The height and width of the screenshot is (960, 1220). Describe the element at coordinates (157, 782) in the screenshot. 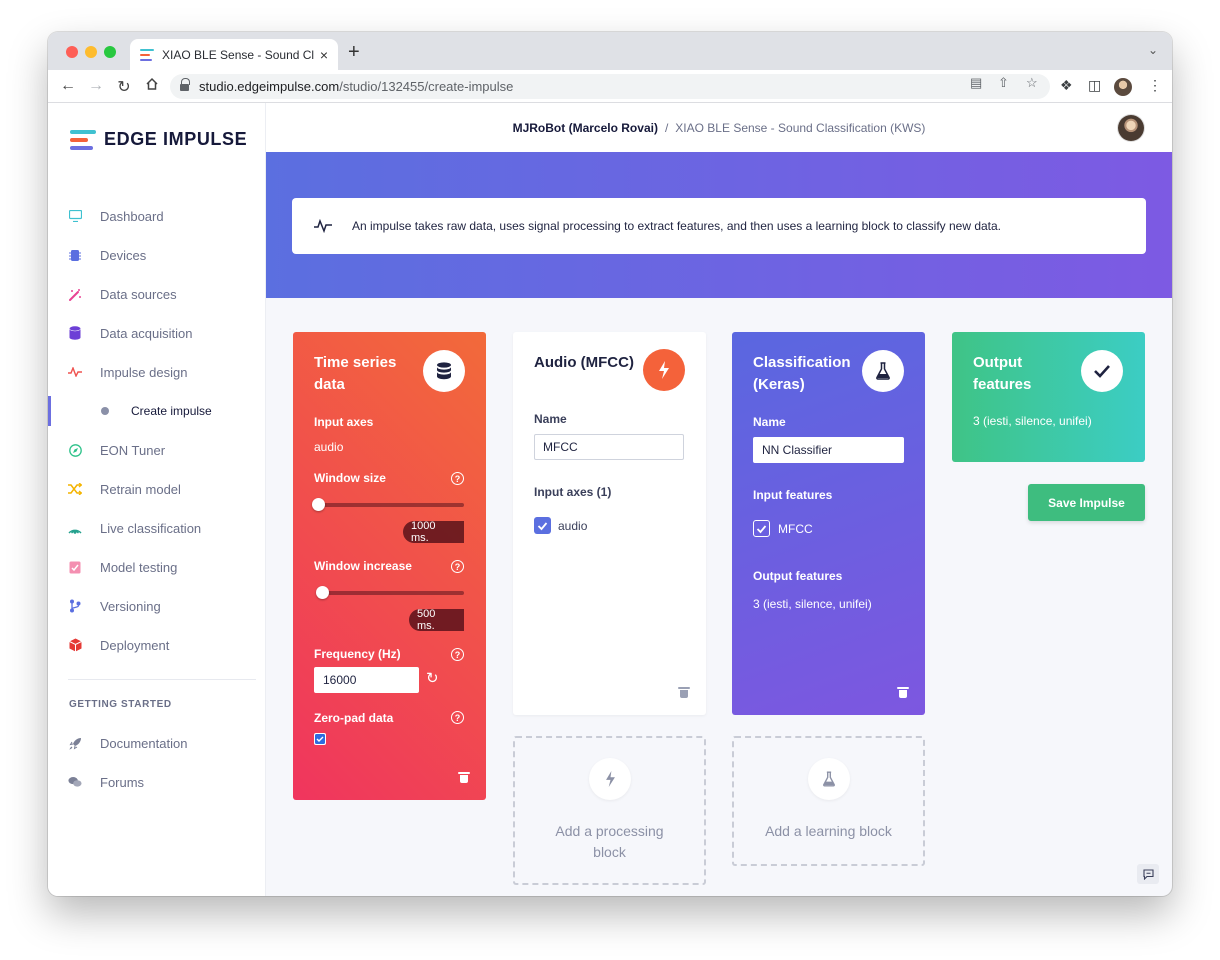

I see `sidebar-item-forums: Forums` at that location.